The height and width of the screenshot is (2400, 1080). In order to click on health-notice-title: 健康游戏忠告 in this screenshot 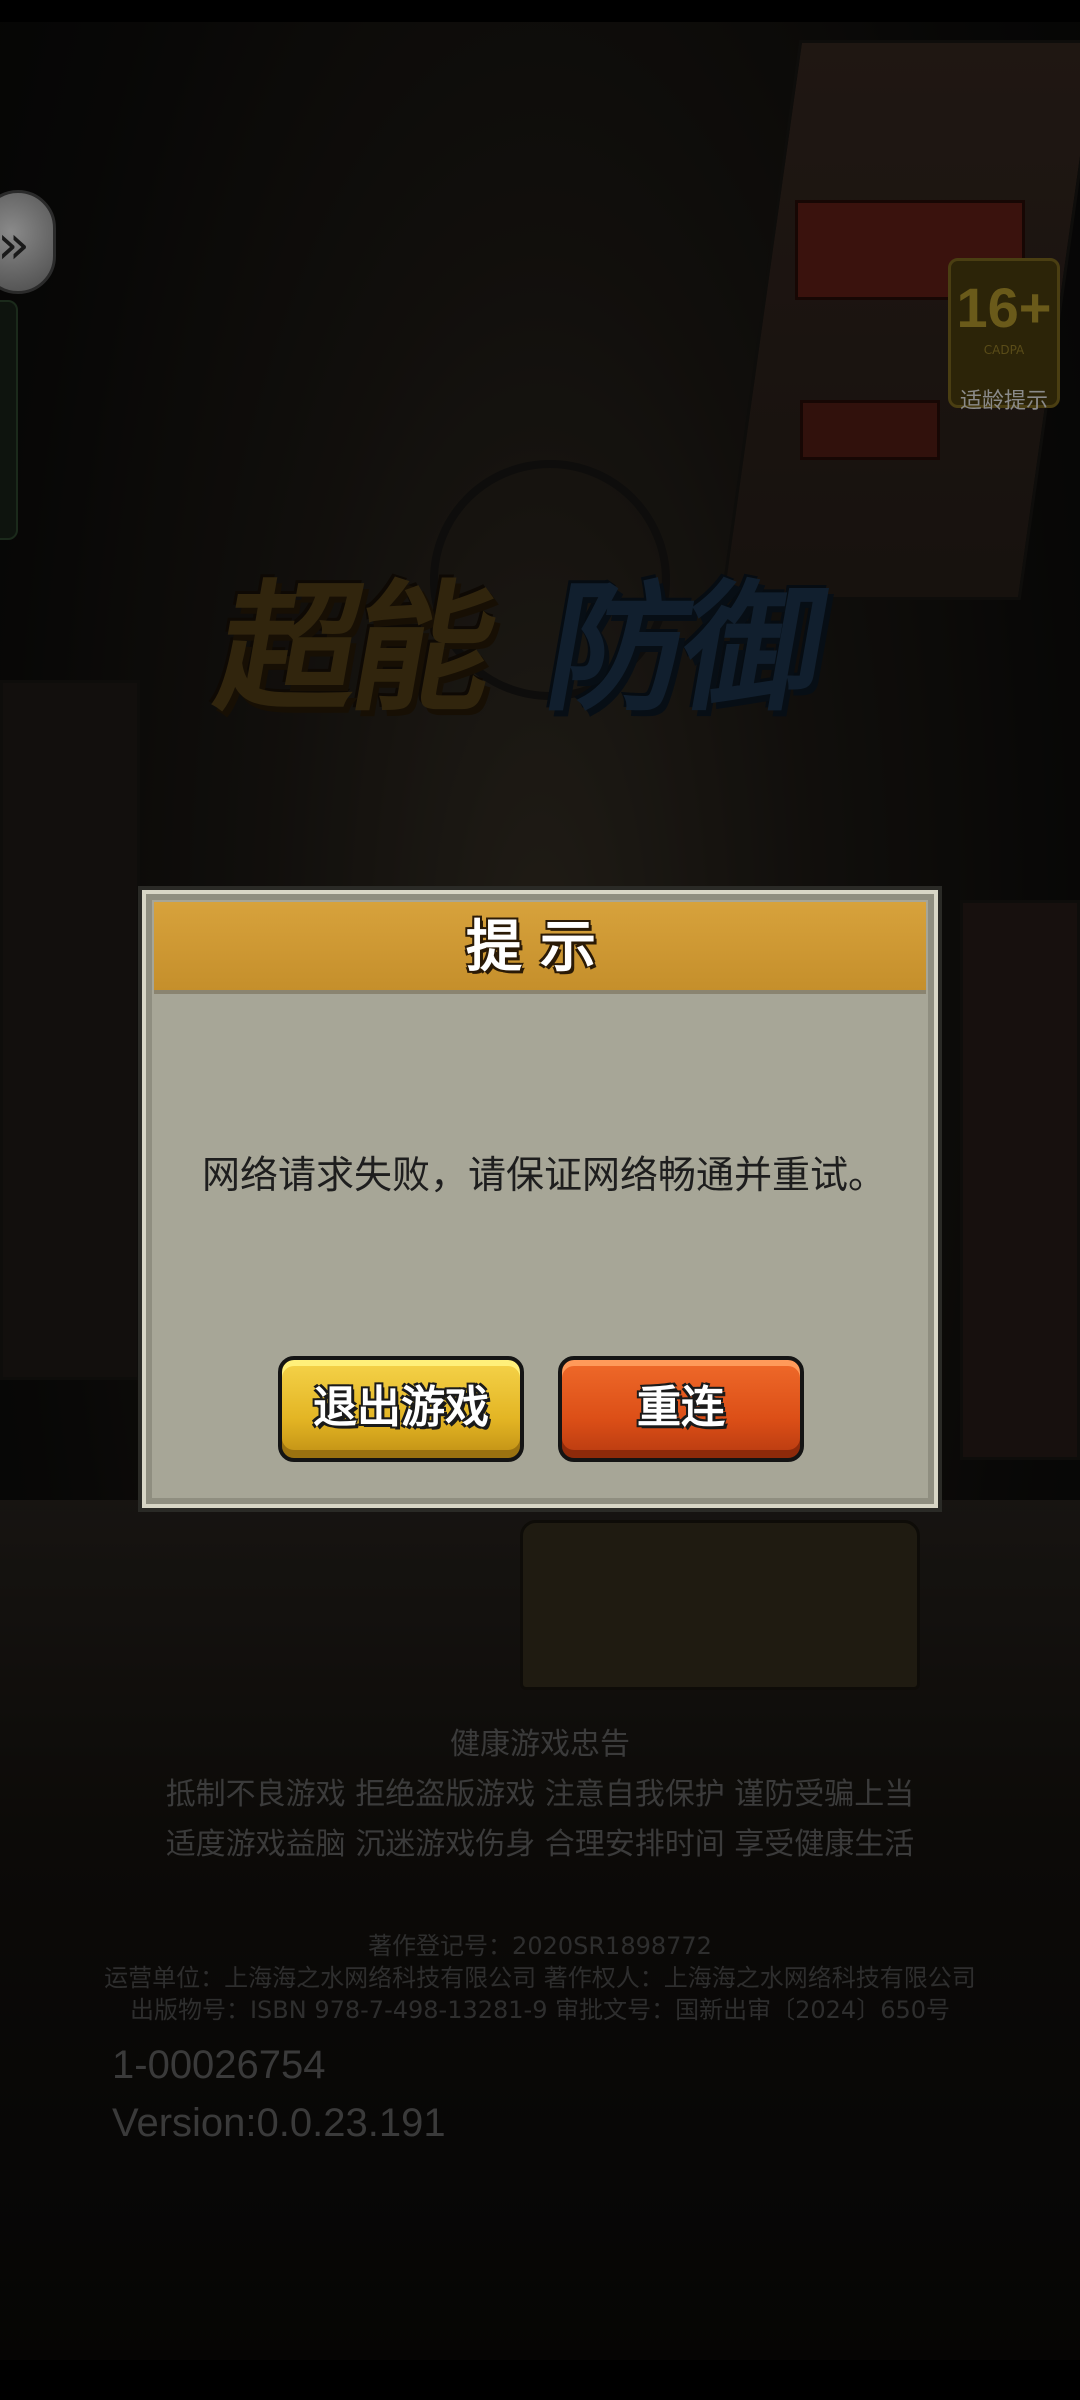, I will do `click(540, 1744)`.